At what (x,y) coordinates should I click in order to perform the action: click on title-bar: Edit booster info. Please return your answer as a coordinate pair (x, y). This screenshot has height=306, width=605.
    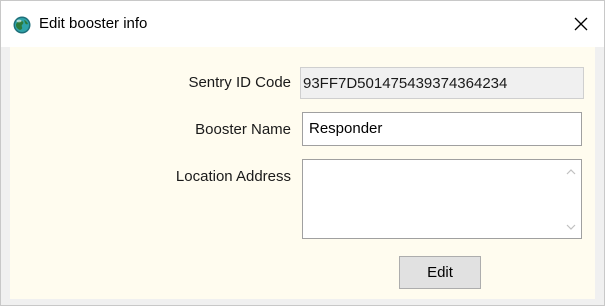
    Looking at the image, I should click on (302, 24).